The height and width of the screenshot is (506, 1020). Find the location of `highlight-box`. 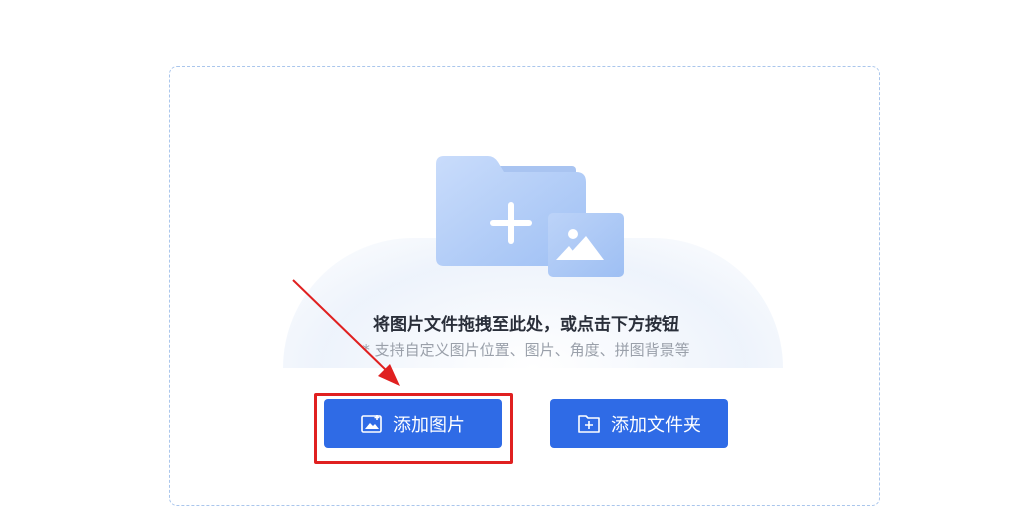

highlight-box is located at coordinates (413, 428).